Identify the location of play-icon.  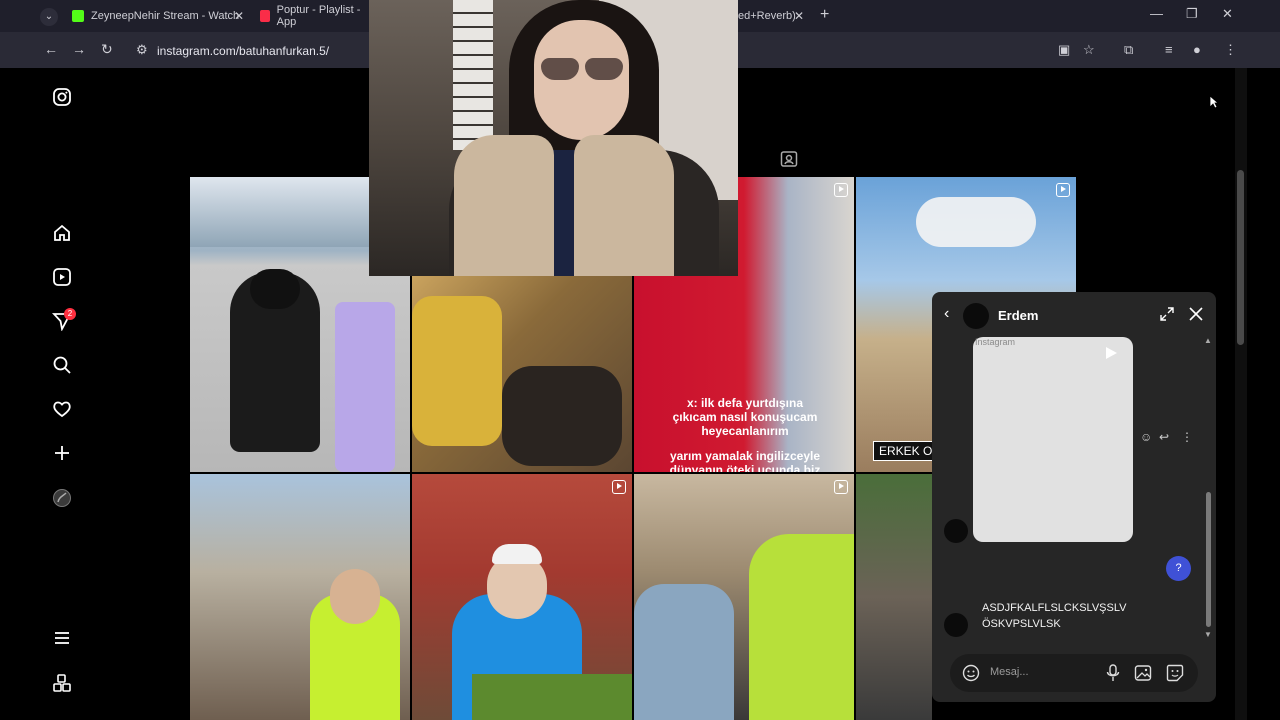
(1111, 355).